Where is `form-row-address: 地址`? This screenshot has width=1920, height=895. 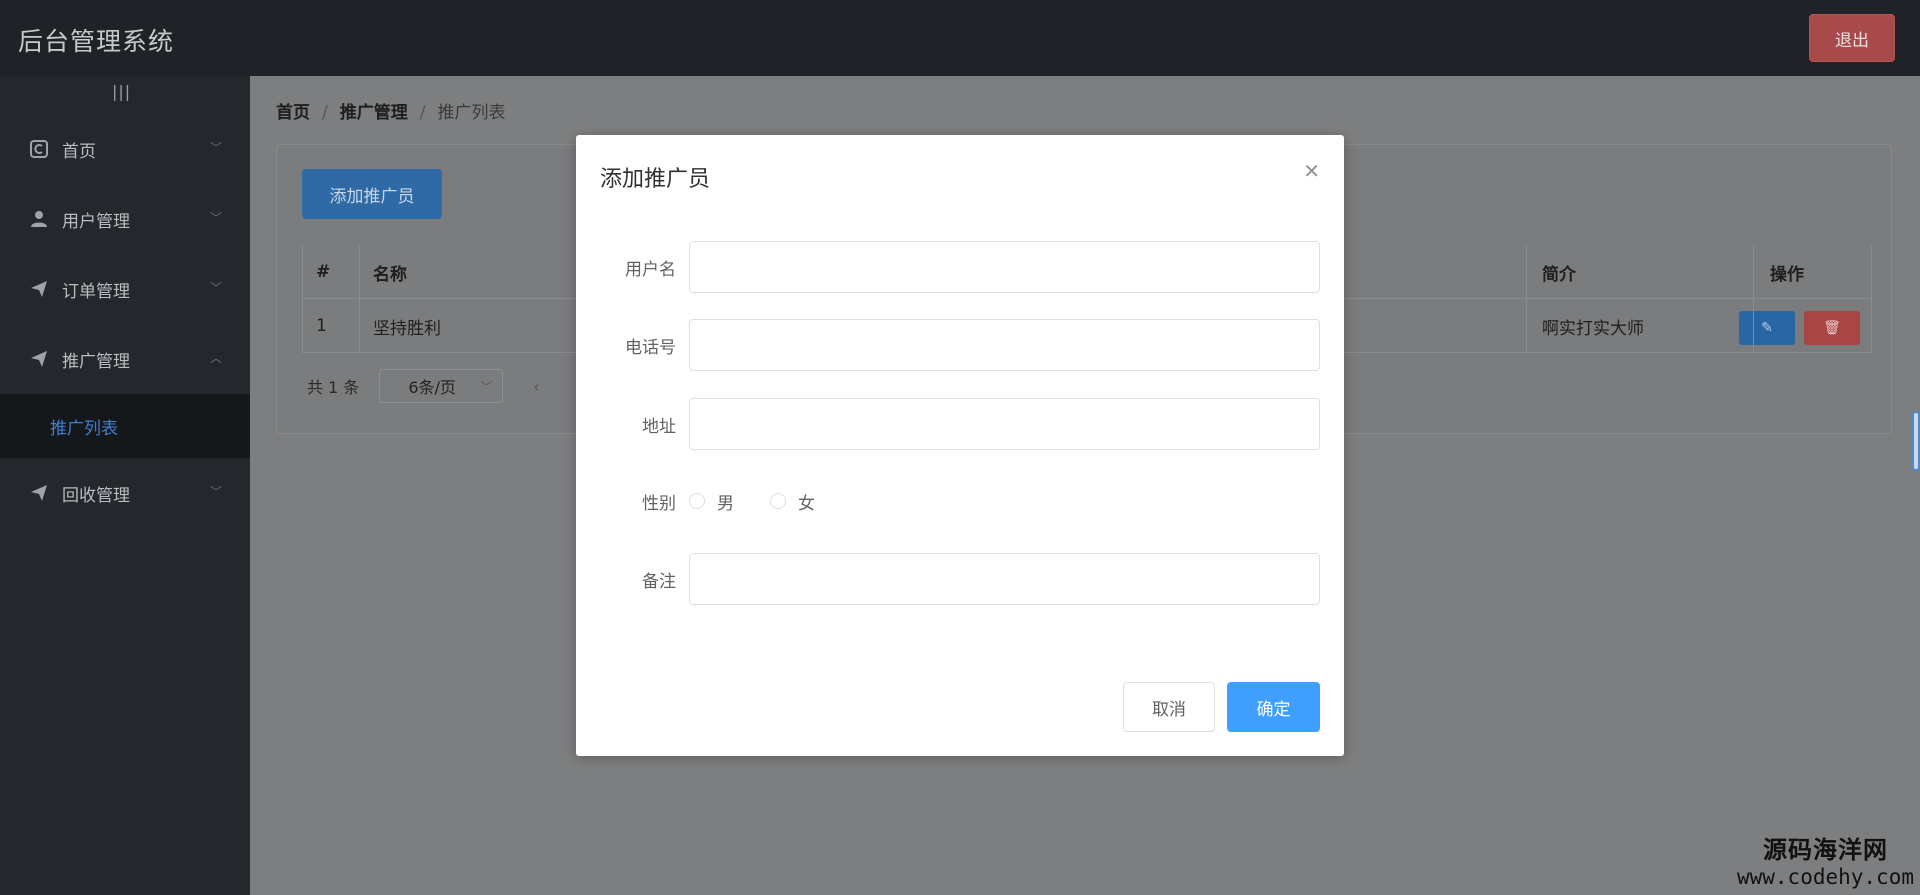
form-row-address: 地址 is located at coordinates (960, 424).